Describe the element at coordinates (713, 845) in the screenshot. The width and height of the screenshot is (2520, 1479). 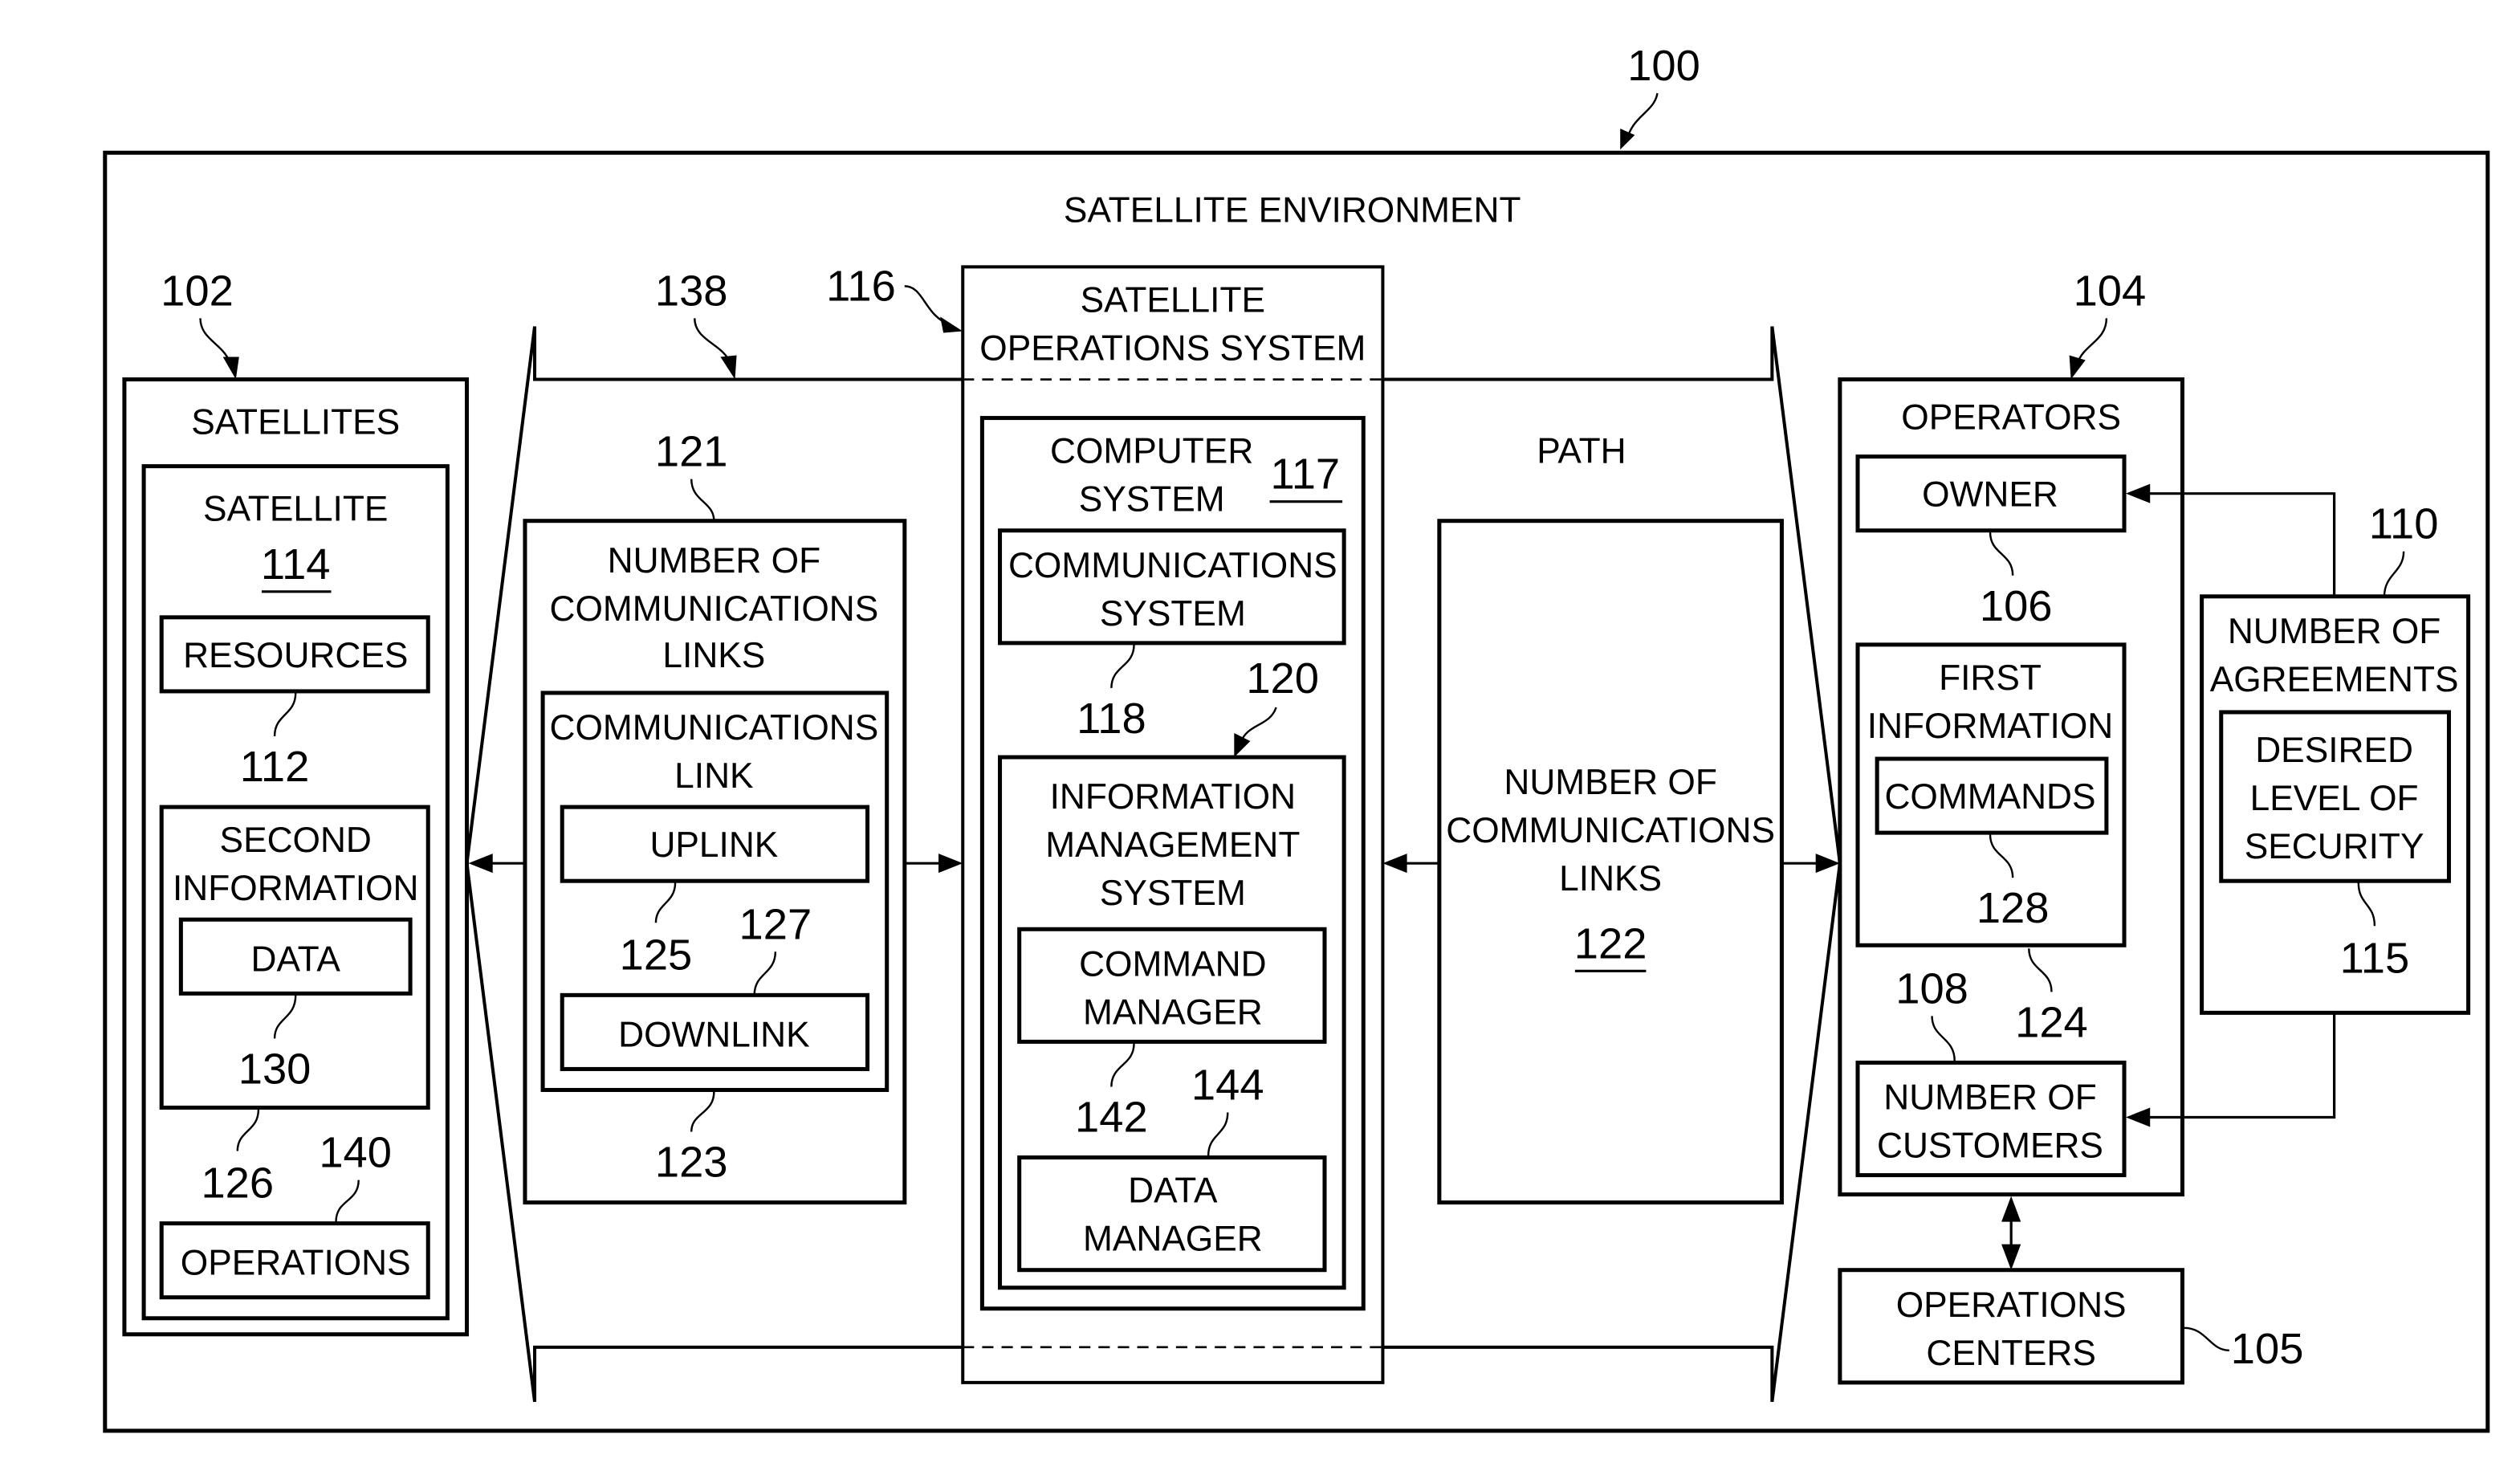
I see `uplink-label: UPLINK` at that location.